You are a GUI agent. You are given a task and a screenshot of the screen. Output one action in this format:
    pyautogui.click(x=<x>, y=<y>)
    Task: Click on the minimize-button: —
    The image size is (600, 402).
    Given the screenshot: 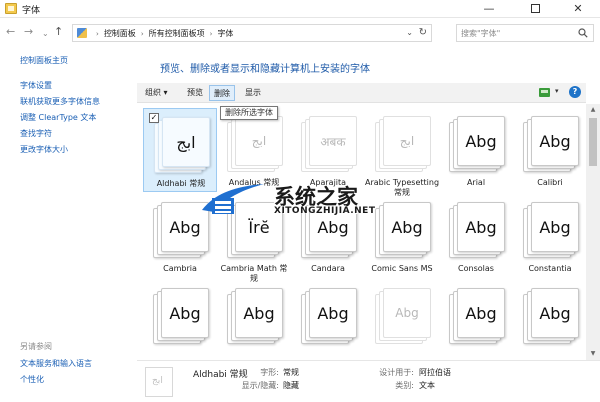 What is the action you would take?
    pyautogui.click(x=489, y=9)
    